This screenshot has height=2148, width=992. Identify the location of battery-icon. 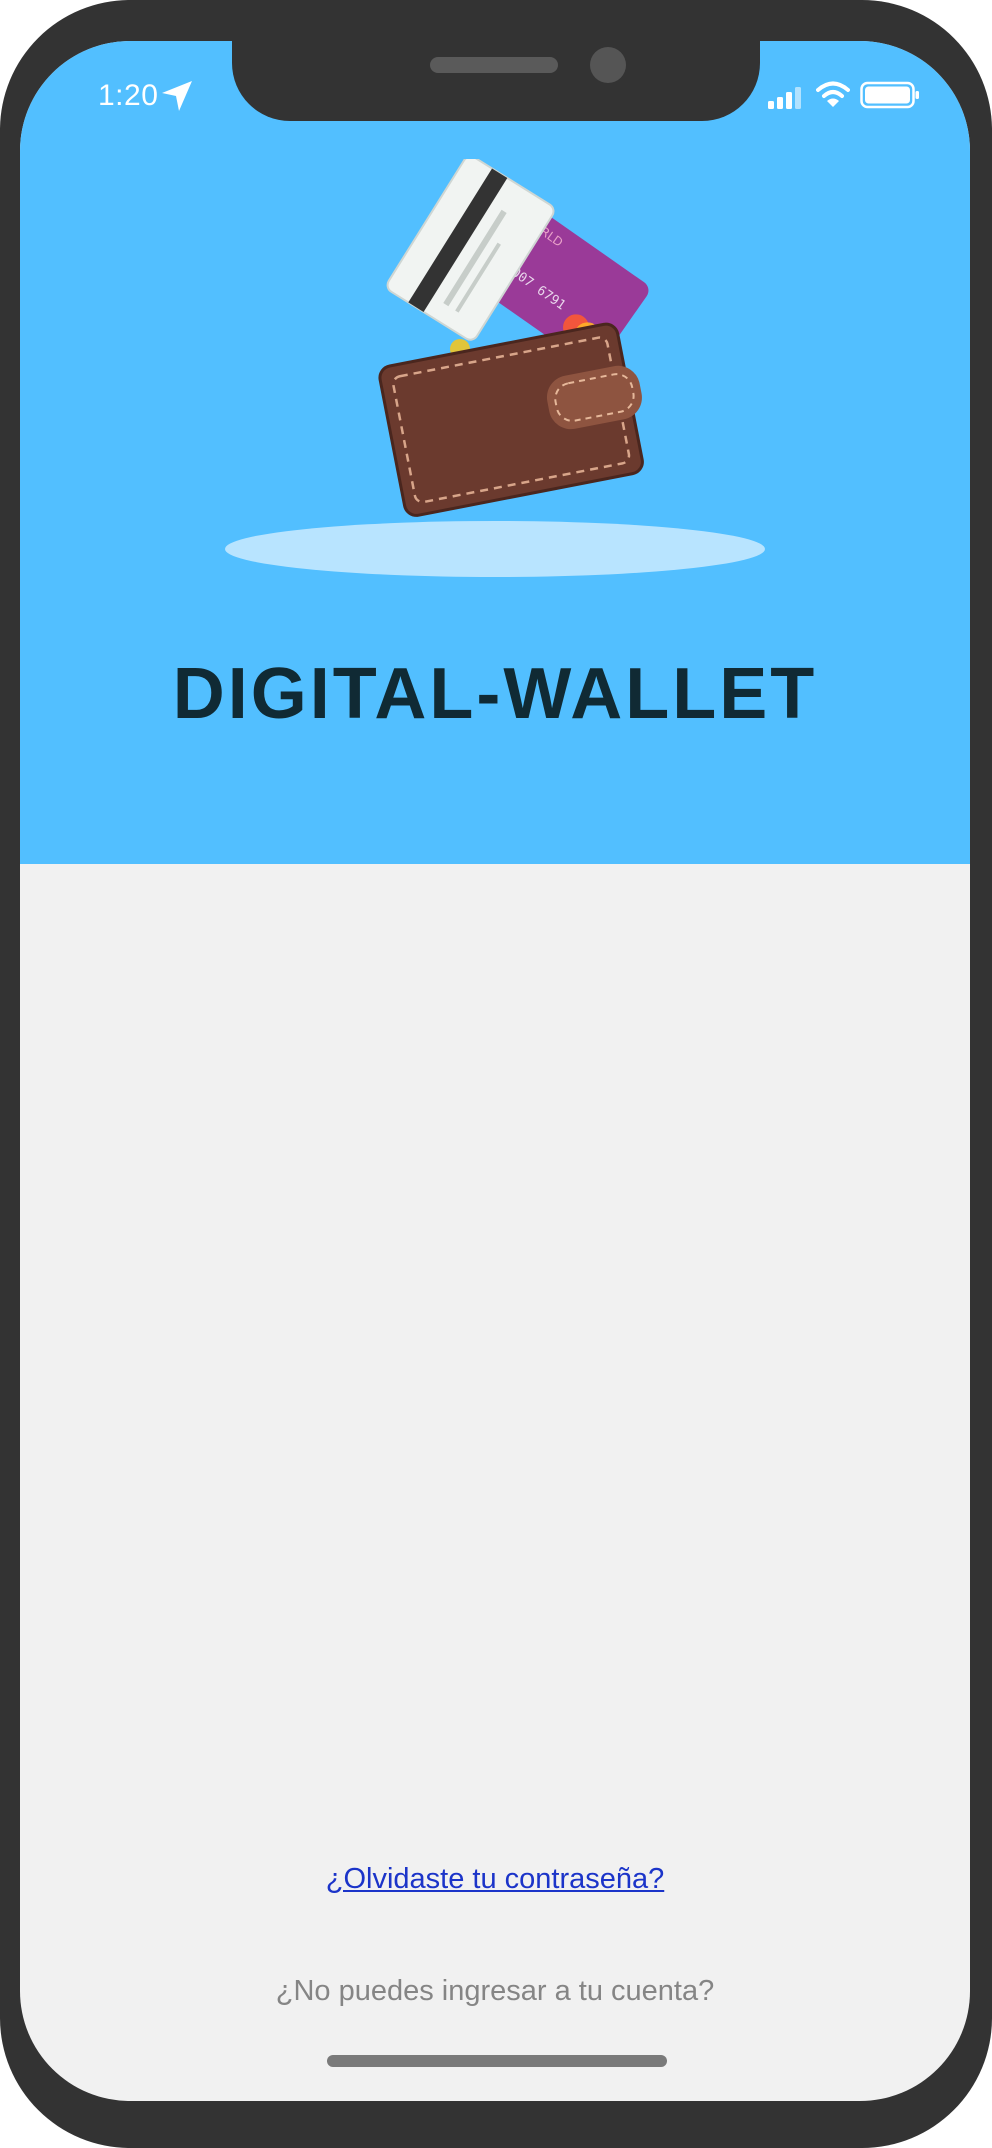
(889, 95).